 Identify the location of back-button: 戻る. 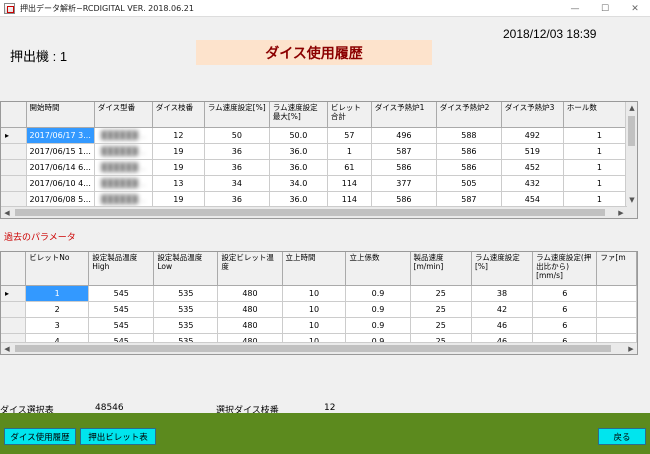
(622, 436).